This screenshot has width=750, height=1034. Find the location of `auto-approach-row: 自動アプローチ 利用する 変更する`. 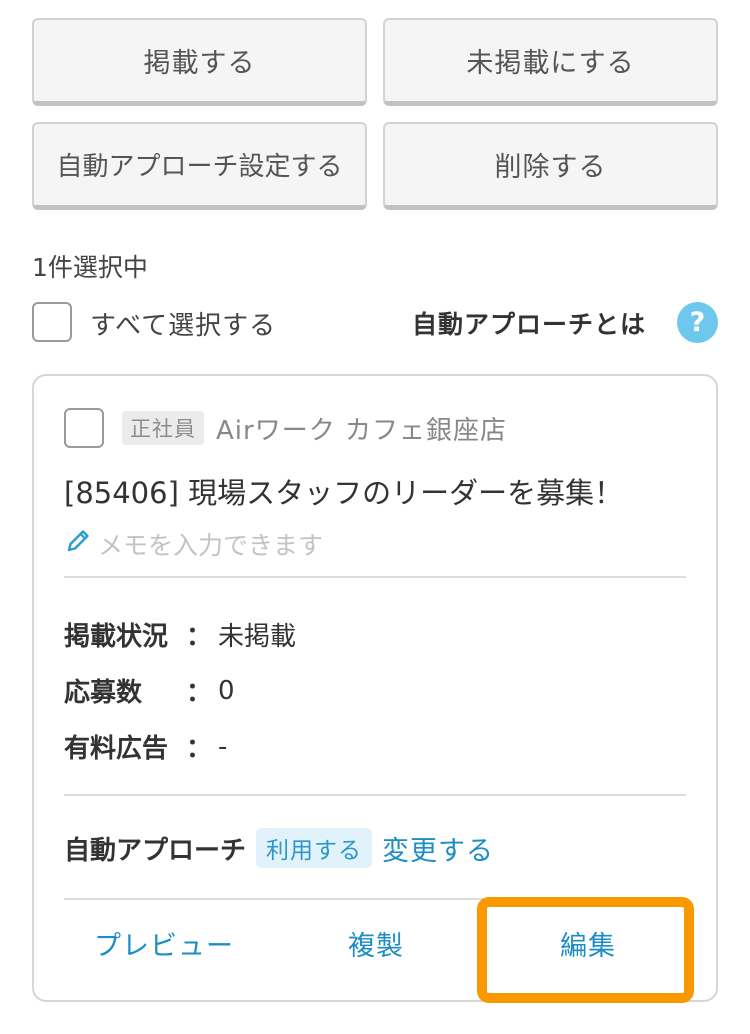

auto-approach-row: 自動アプローチ 利用する 変更する is located at coordinates (279, 848).